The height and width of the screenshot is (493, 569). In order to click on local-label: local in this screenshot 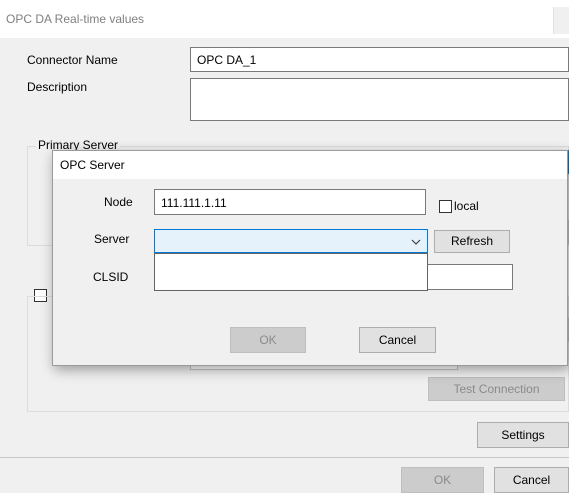, I will do `click(466, 206)`.